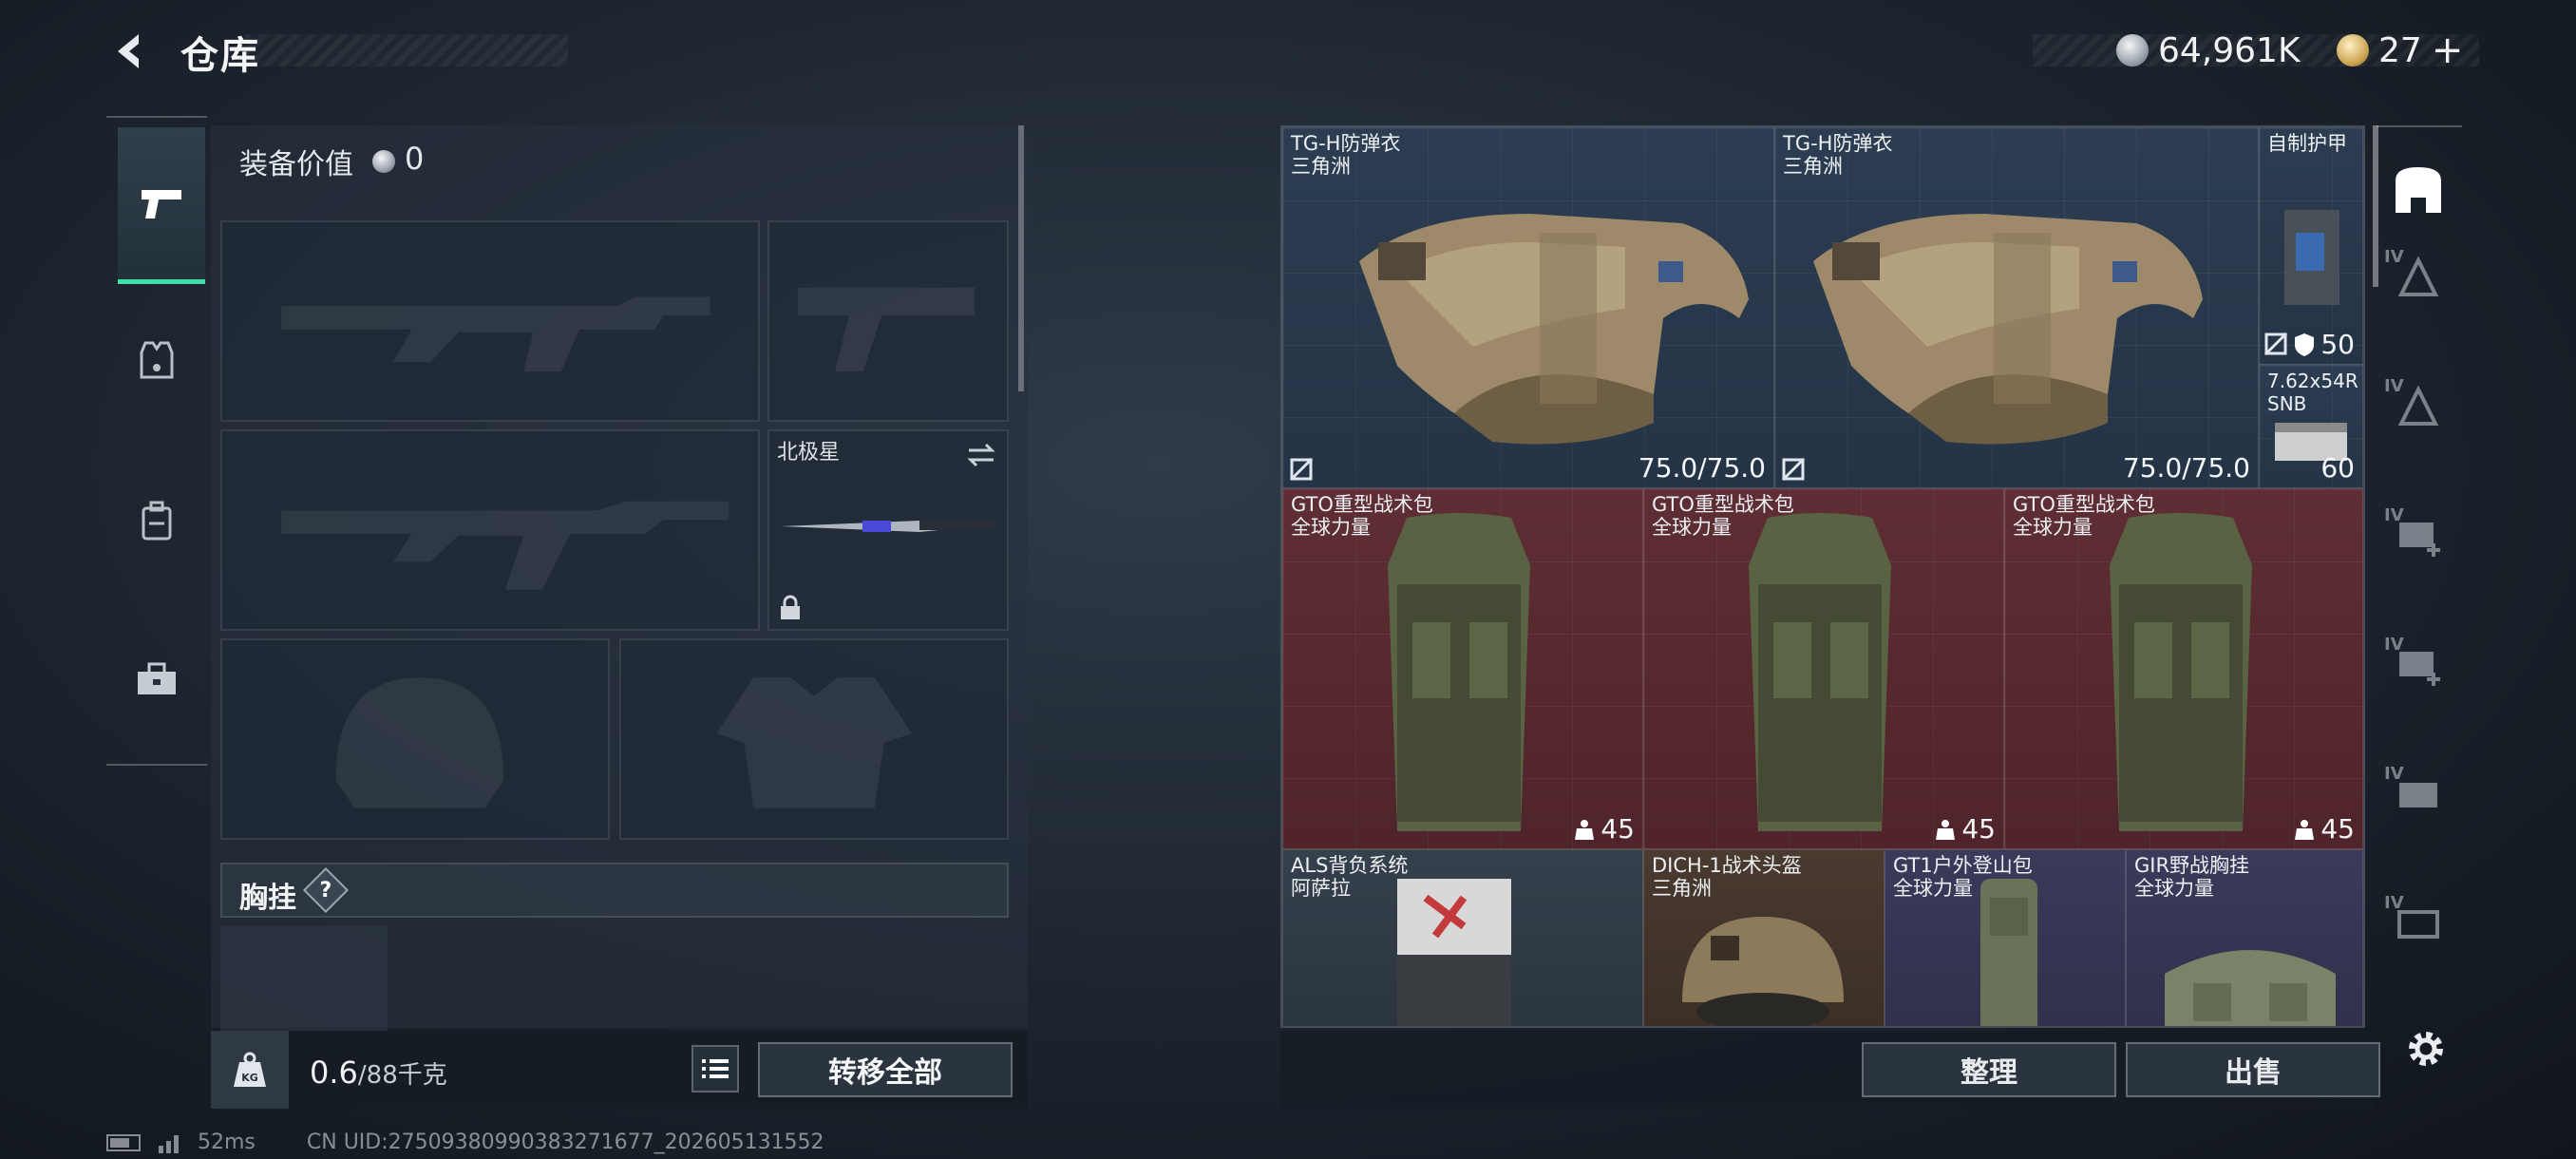 Image resolution: width=2576 pixels, height=1159 pixels. What do you see at coordinates (267, 898) in the screenshot?
I see `chest-rig-label: 胸挂` at bounding box center [267, 898].